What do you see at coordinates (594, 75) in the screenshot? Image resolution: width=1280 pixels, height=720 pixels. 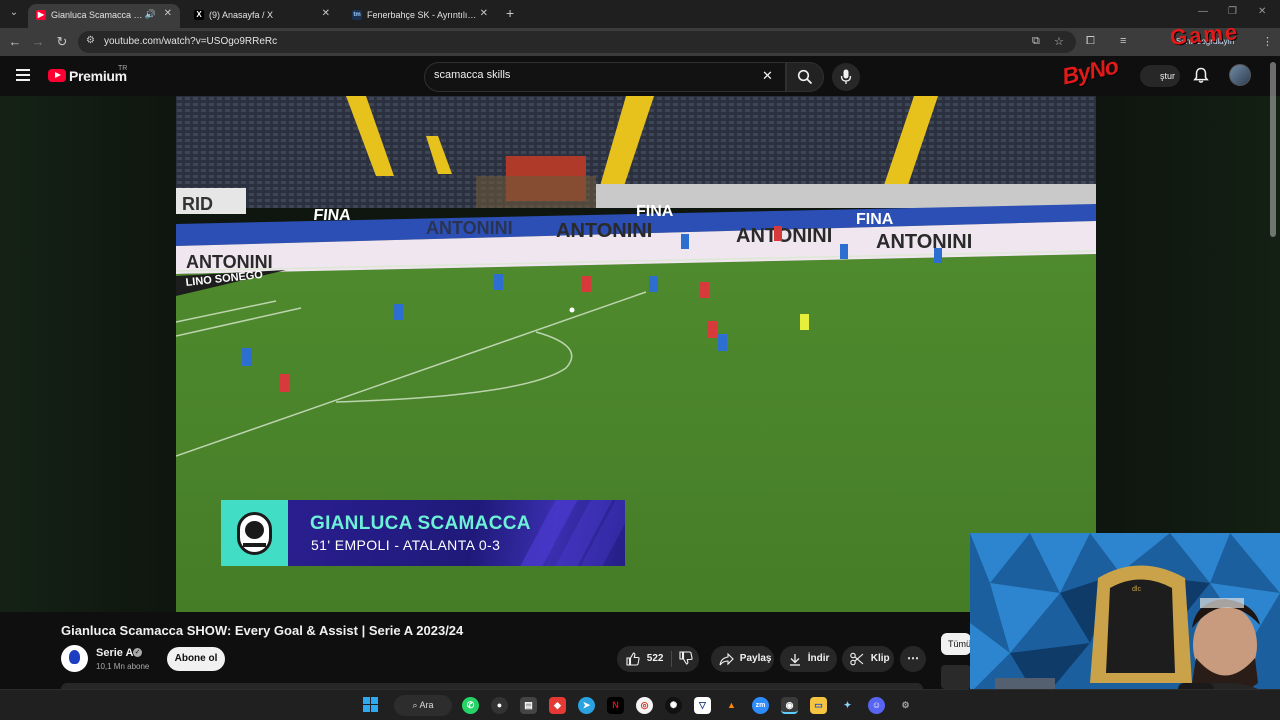 I see `search-input` at bounding box center [594, 75].